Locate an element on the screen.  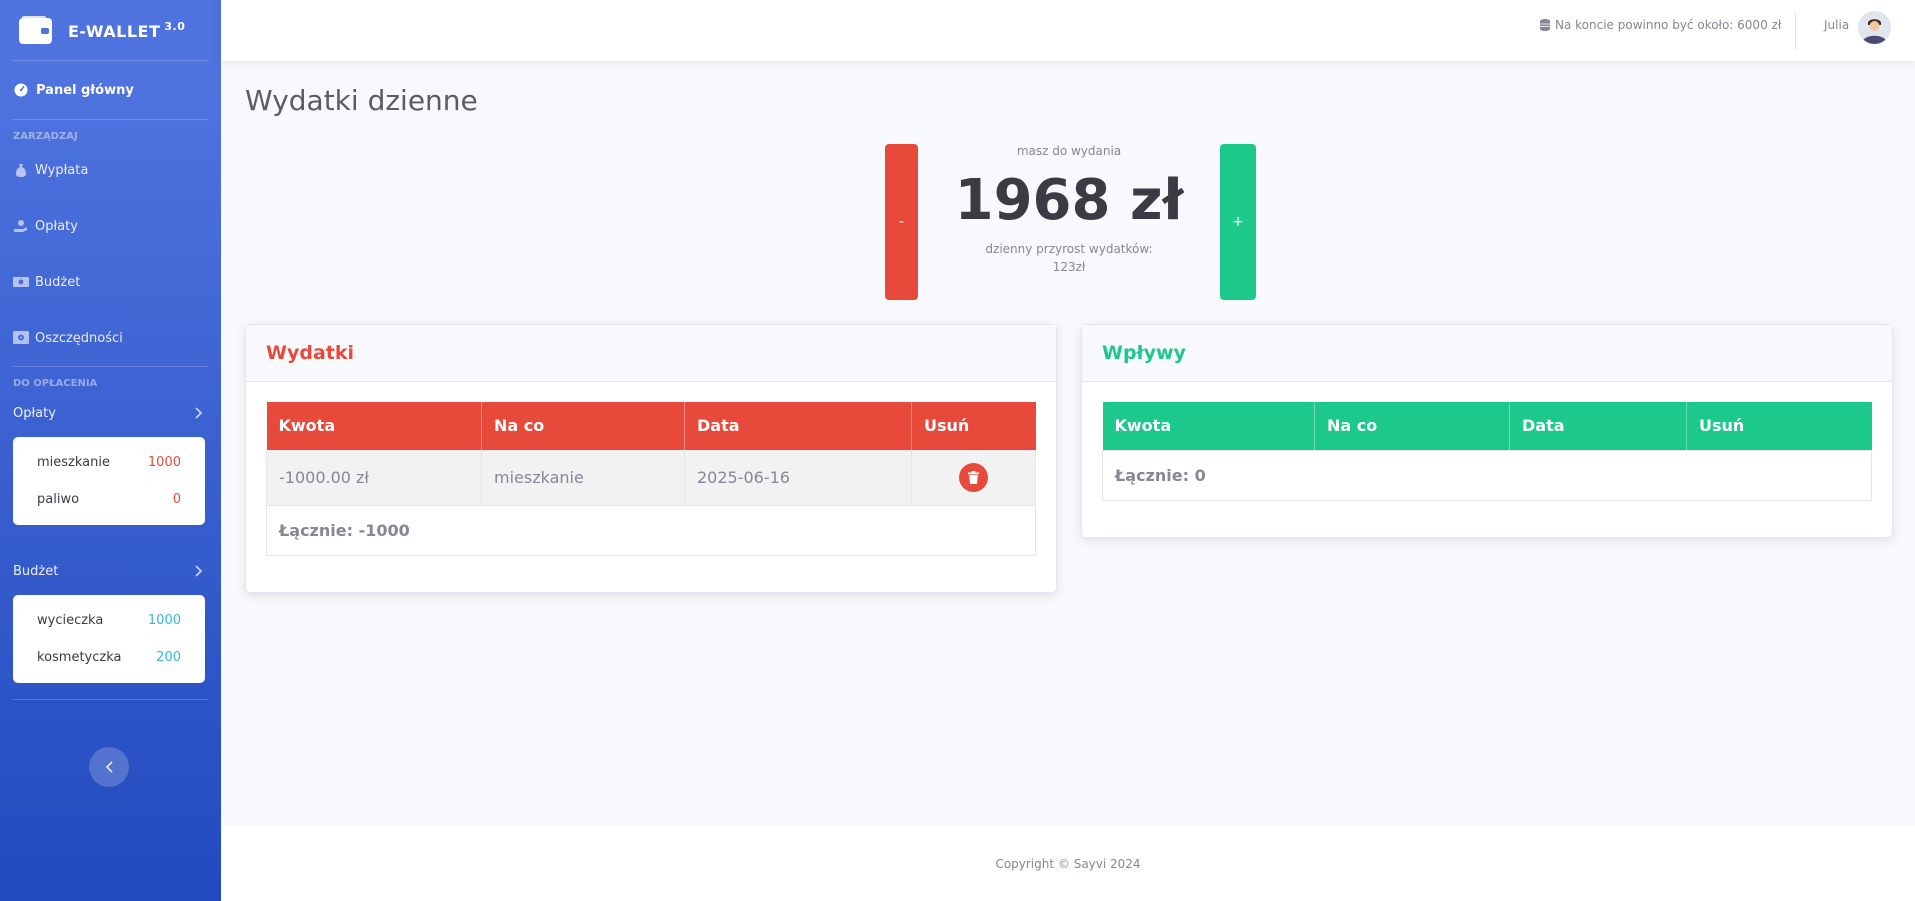
expenses-total: Łącznie: -1000 is located at coordinates (651, 530).